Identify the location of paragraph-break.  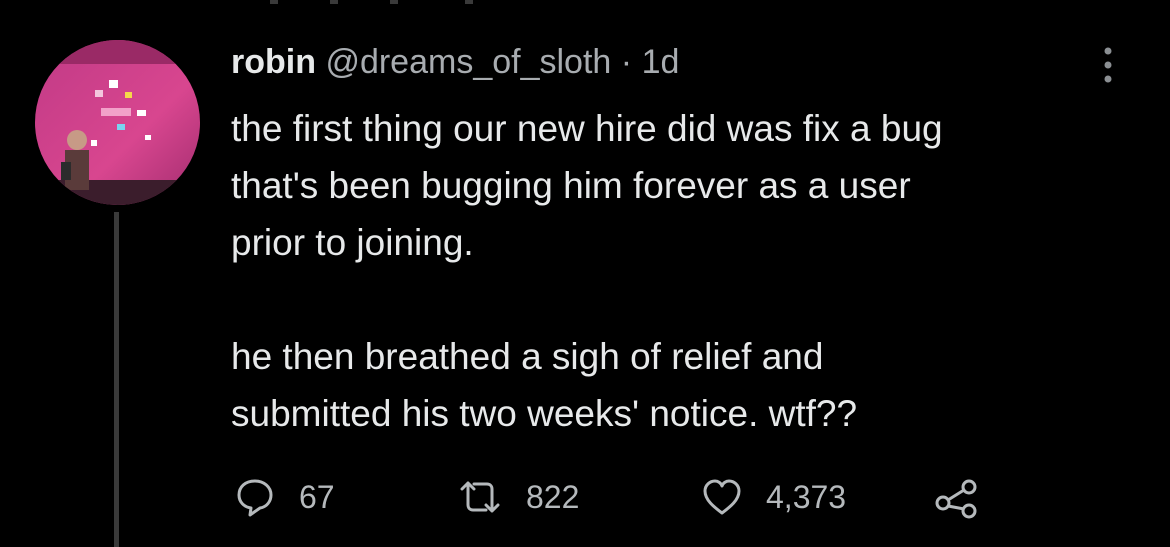
(671, 299).